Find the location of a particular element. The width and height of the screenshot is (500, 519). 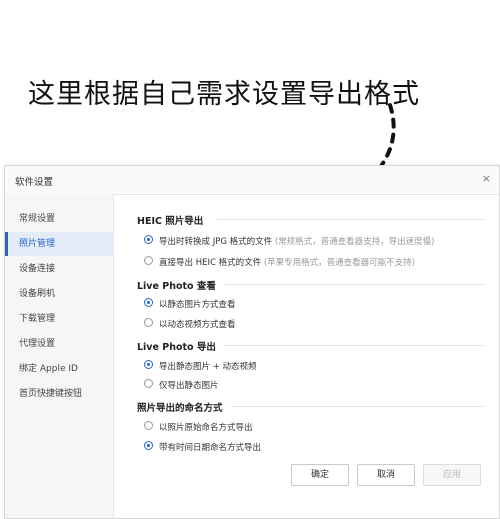

option-datetime-name: 带有时间日期命名方式导出 is located at coordinates (203, 447).